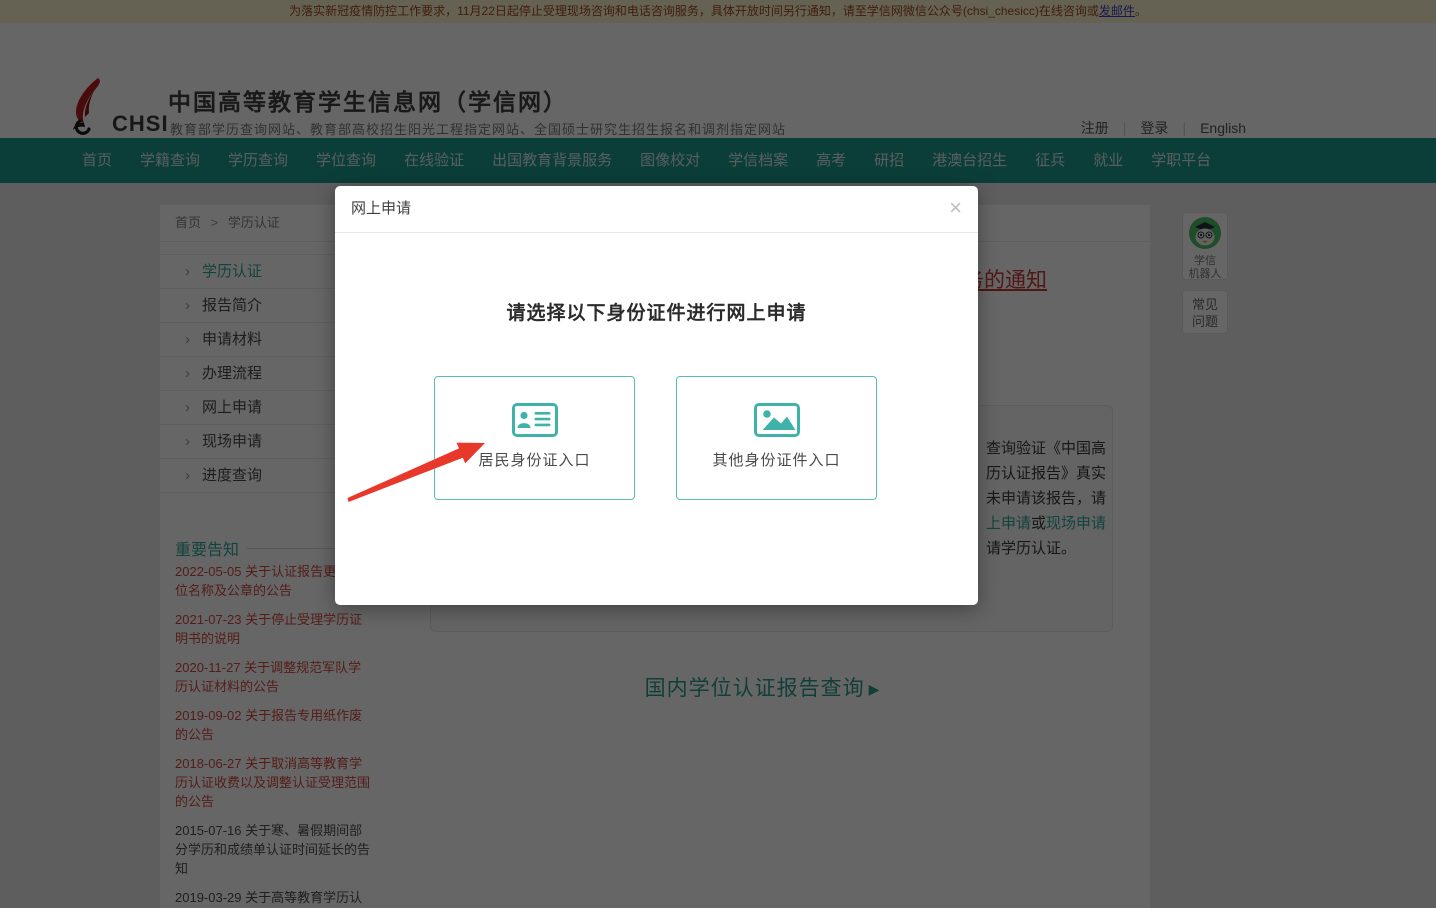 The image size is (1436, 917). What do you see at coordinates (534, 460) in the screenshot?
I see `card-label: 居民身份证入口` at bounding box center [534, 460].